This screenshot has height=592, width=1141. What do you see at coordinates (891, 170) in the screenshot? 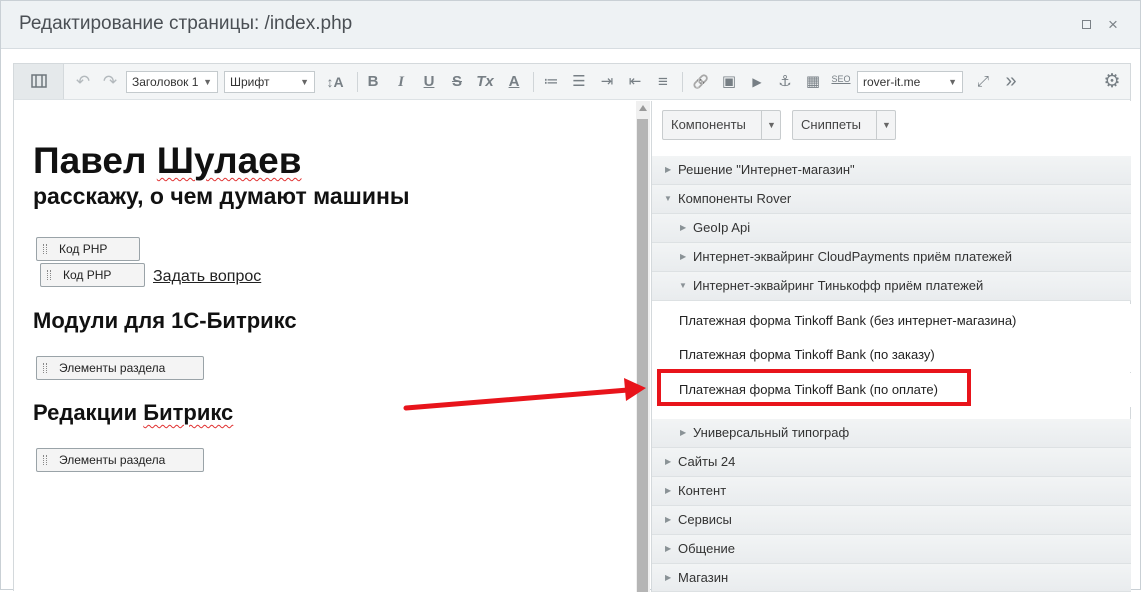
I see `tree-group-internet-shop: ▶ Решение "Интернет-магазин"` at bounding box center [891, 170].